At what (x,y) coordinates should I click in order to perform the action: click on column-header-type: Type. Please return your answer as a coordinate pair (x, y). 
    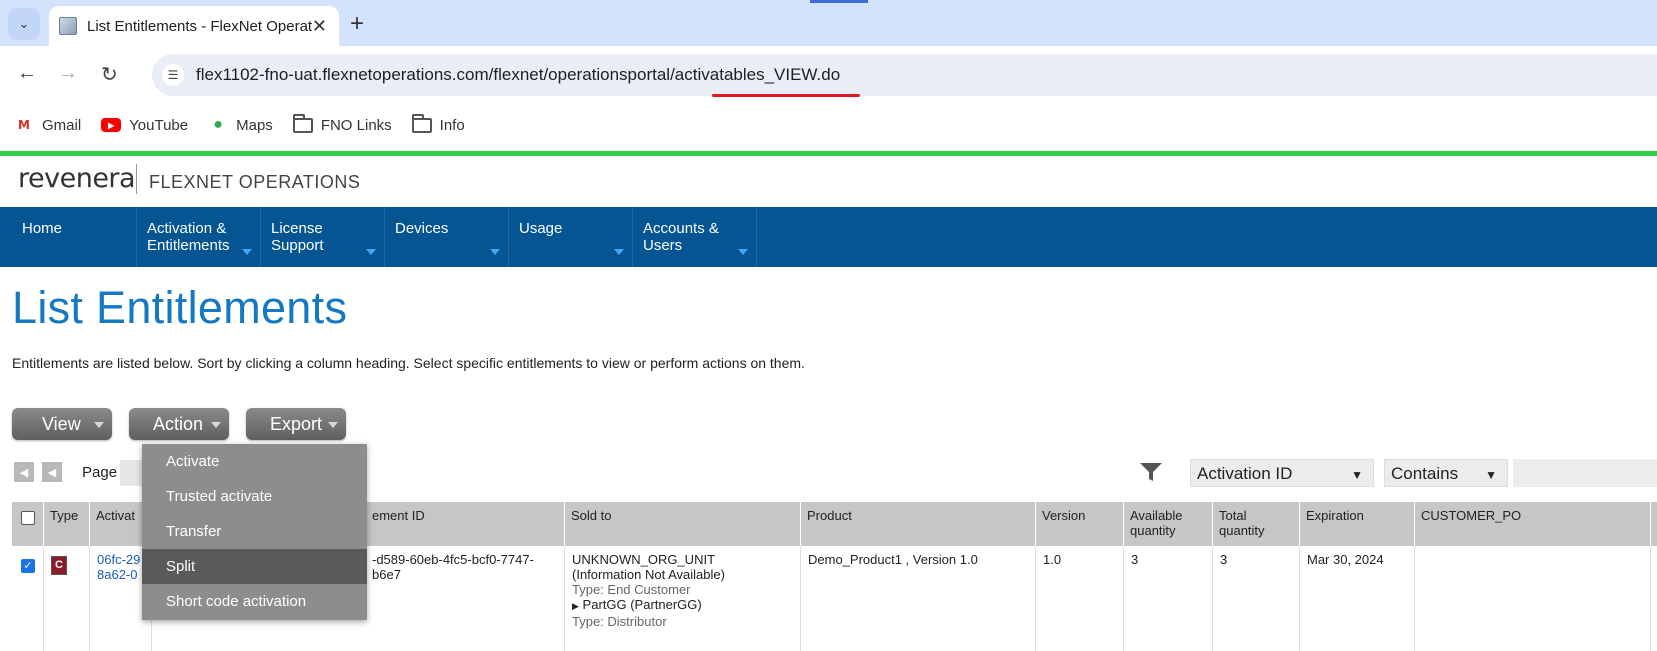
    Looking at the image, I should click on (67, 524).